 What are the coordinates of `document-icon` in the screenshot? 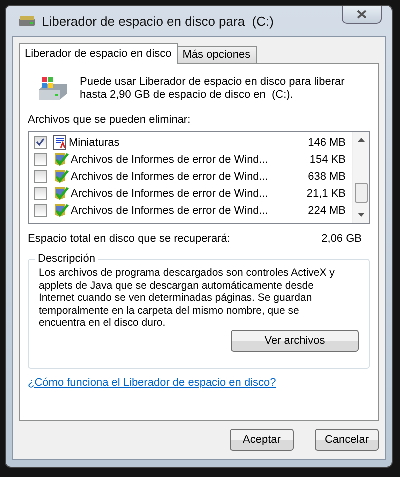 It's located at (60, 142).